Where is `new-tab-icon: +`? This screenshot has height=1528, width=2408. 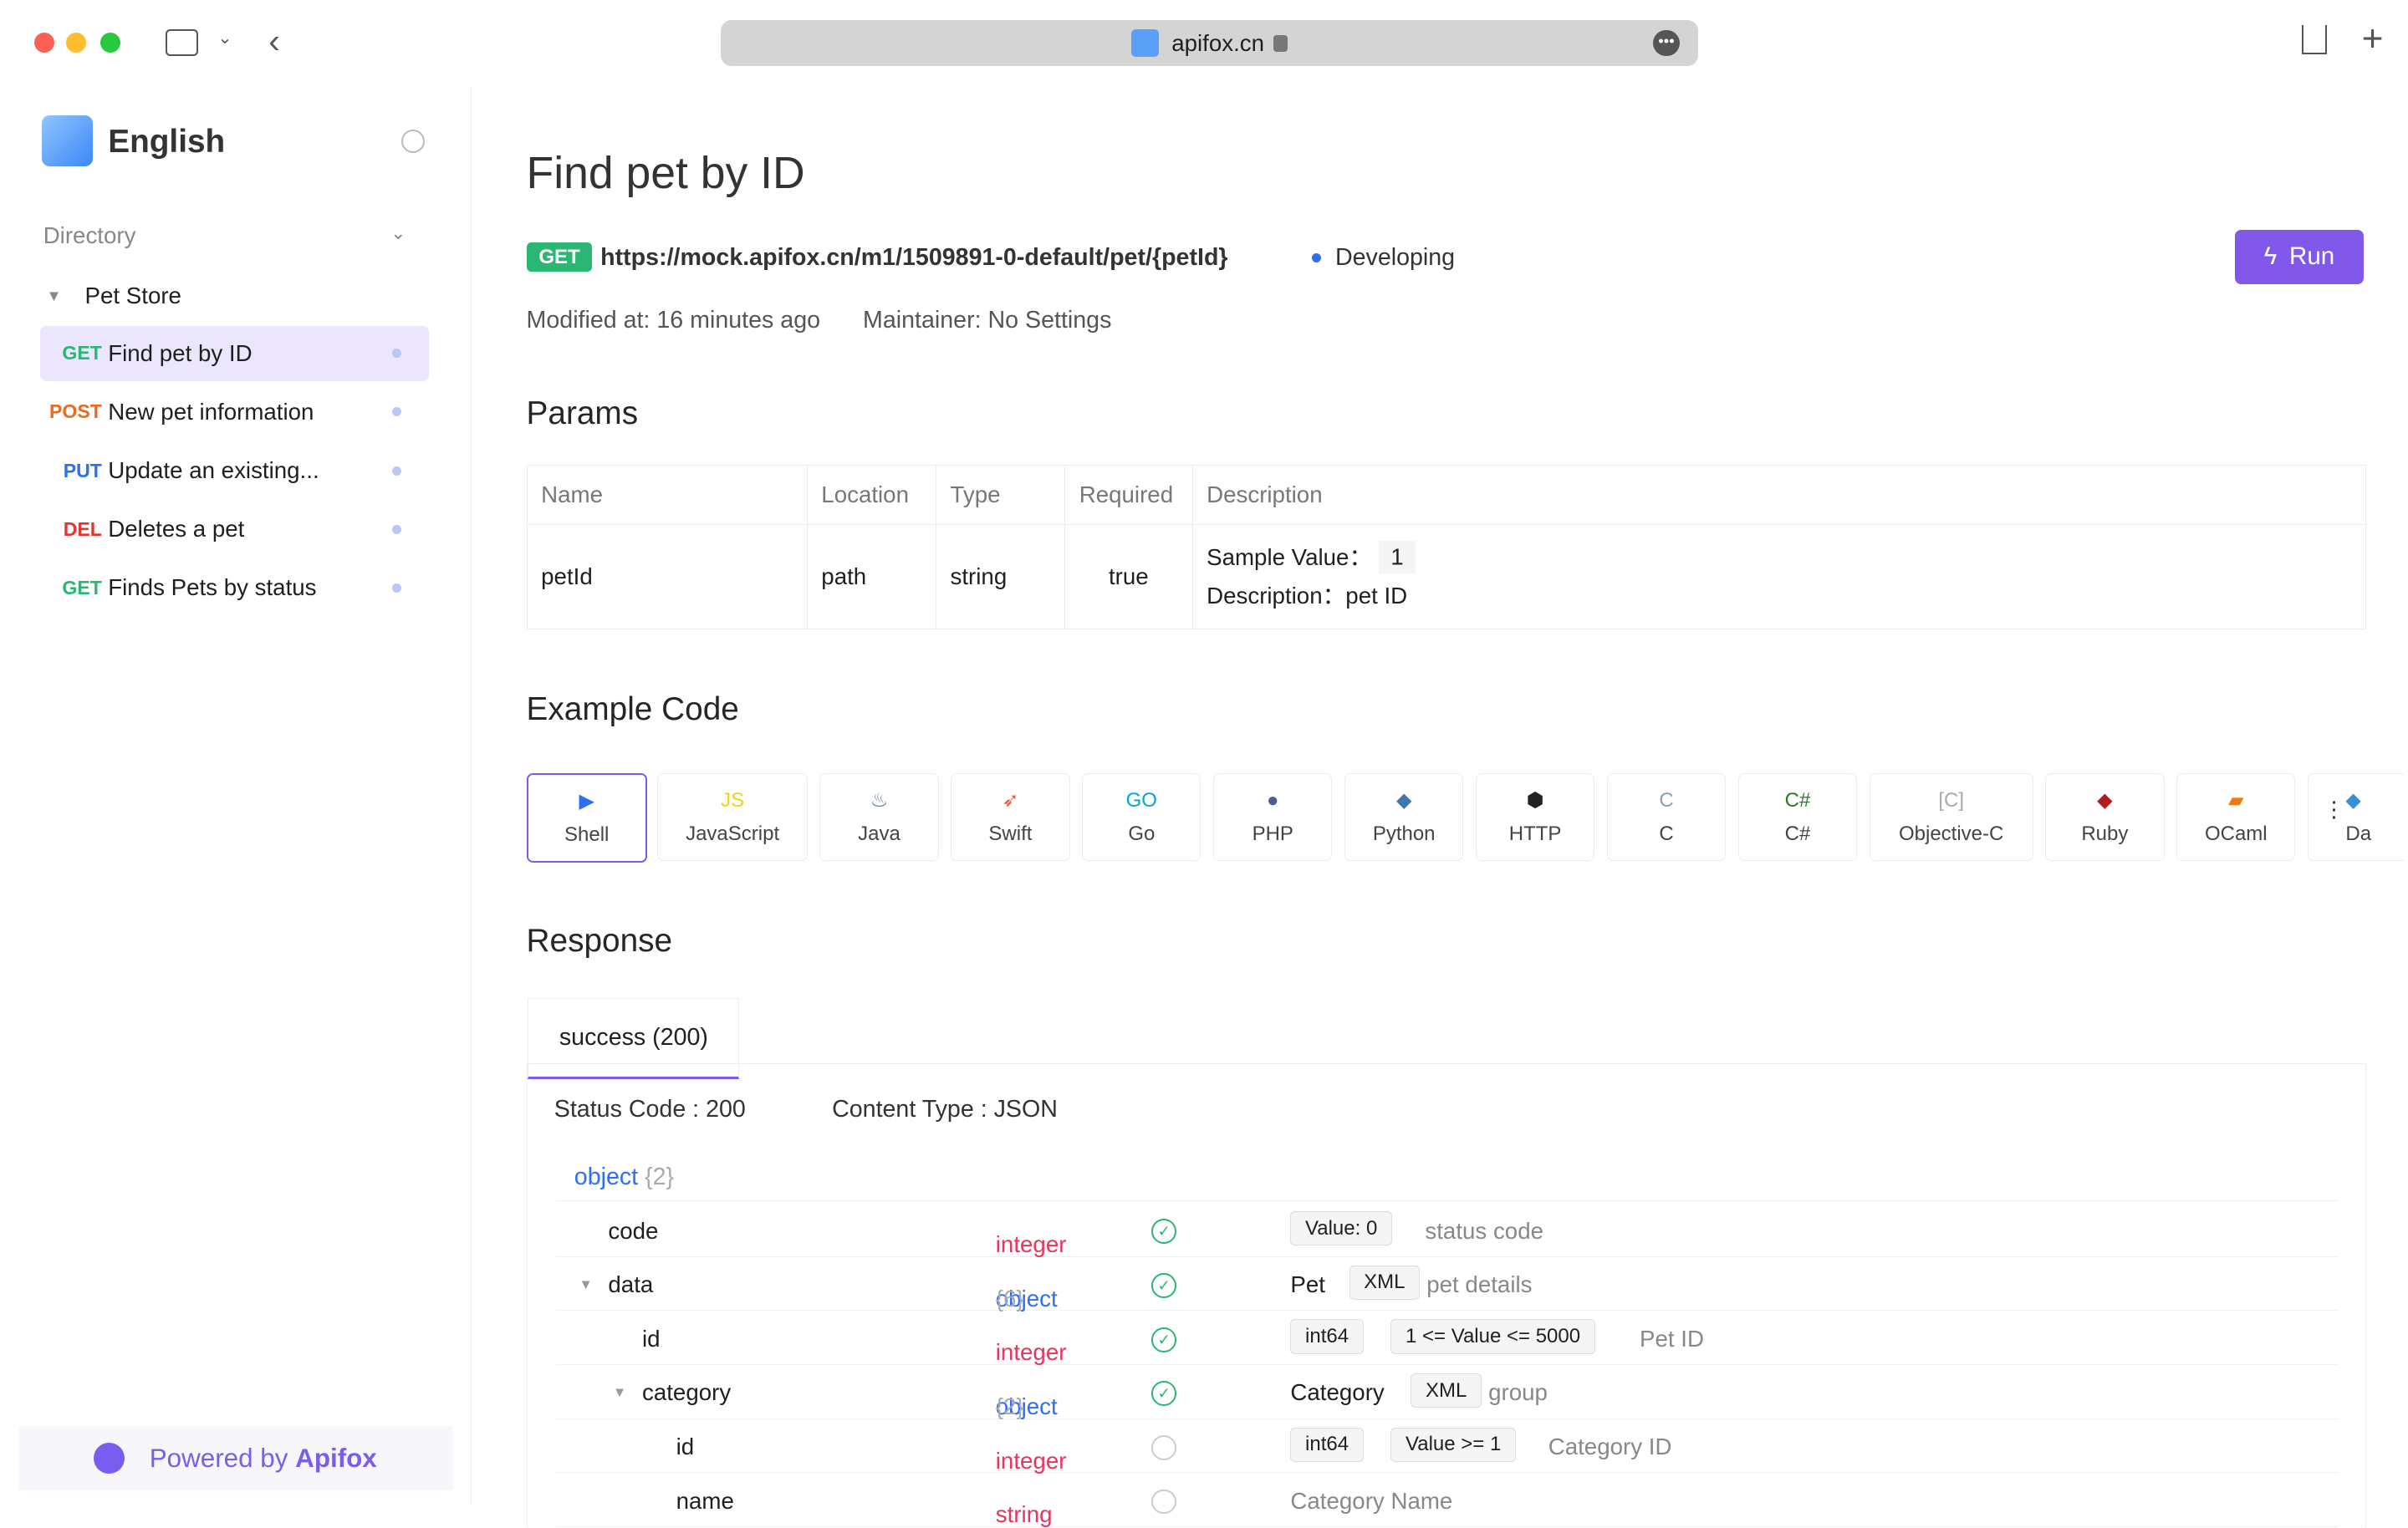
new-tab-icon: + is located at coordinates (2373, 39).